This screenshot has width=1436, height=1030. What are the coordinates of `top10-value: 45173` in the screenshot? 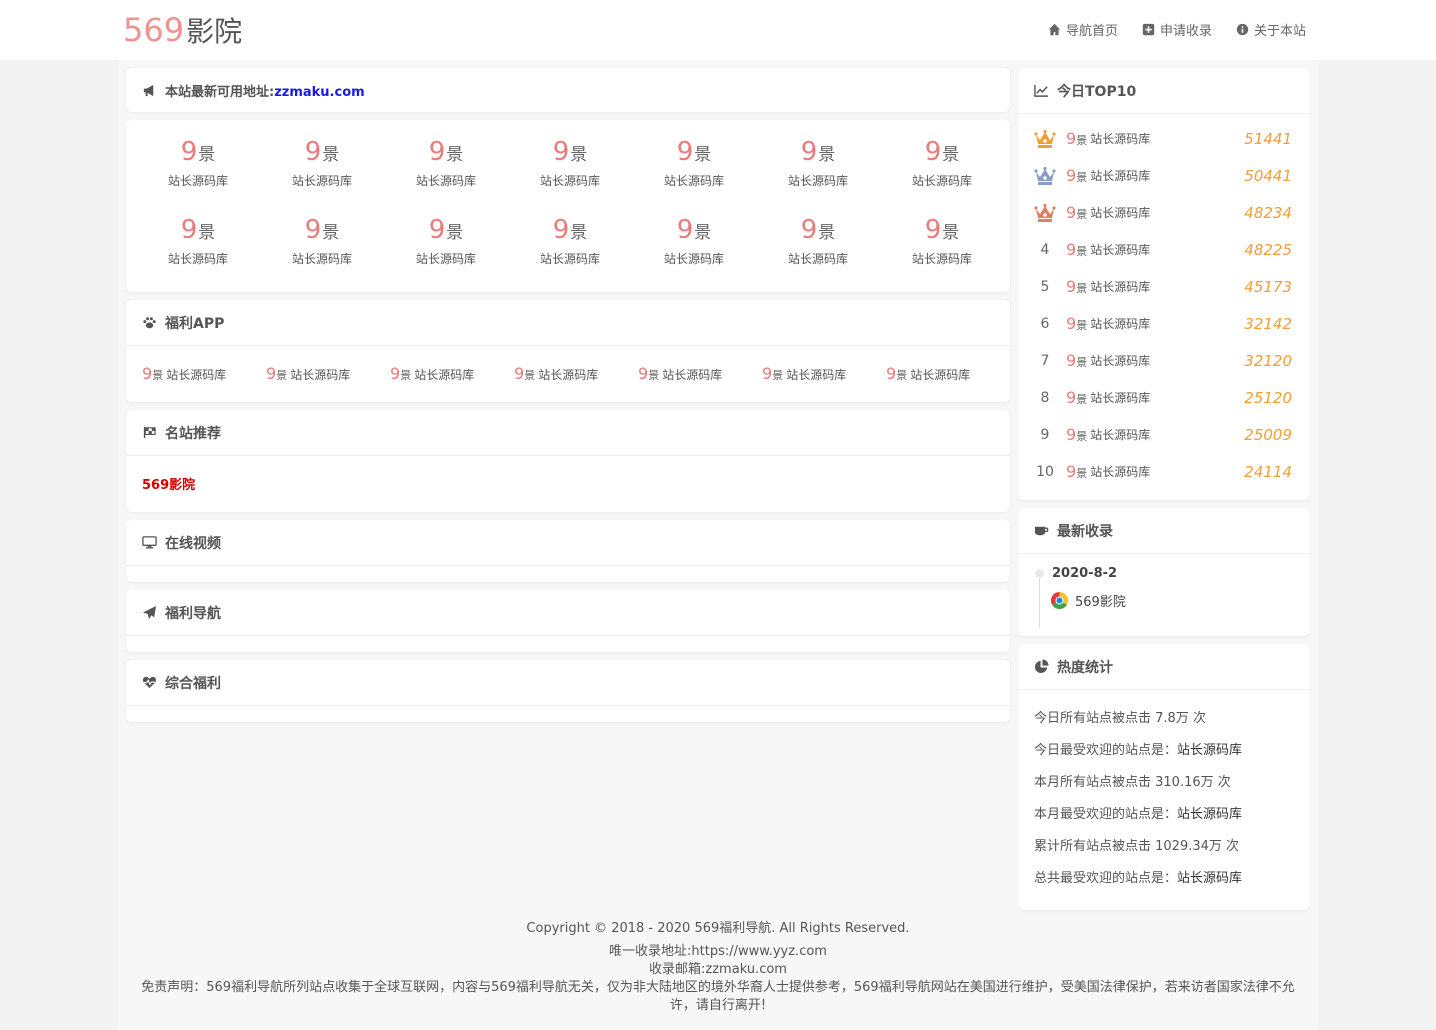 It's located at (1268, 286).